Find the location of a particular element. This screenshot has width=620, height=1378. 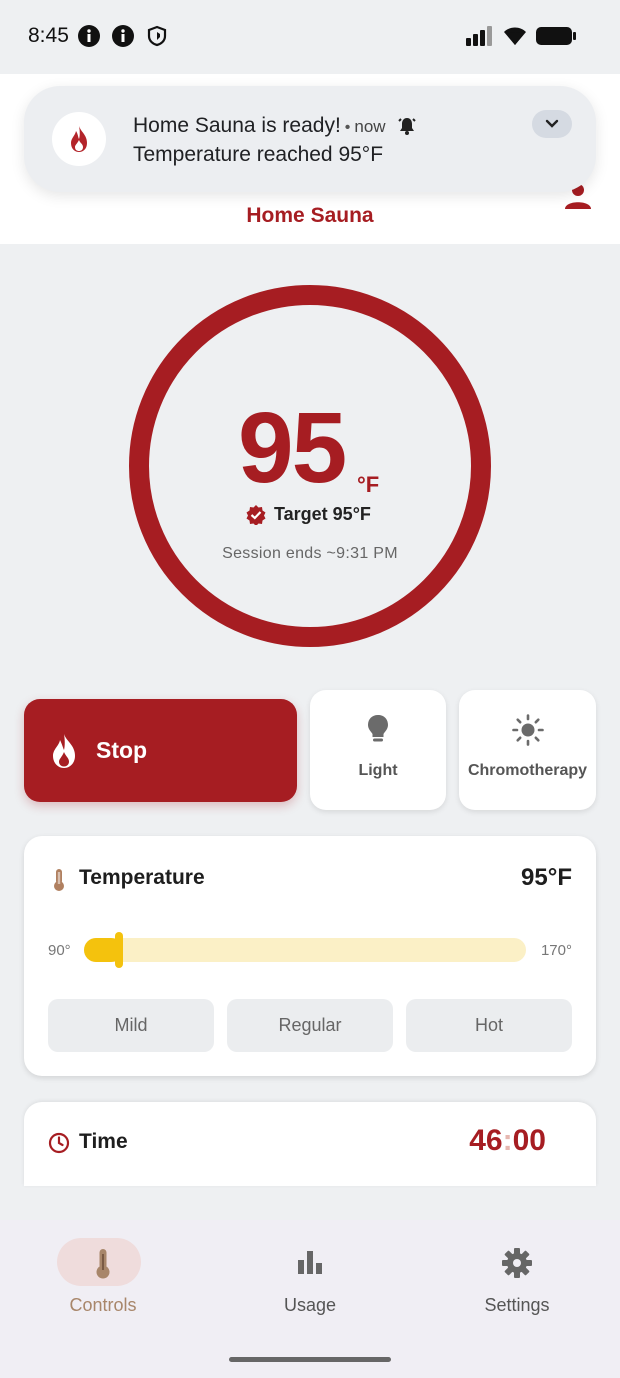

app-avatar is located at coordinates (79, 139).